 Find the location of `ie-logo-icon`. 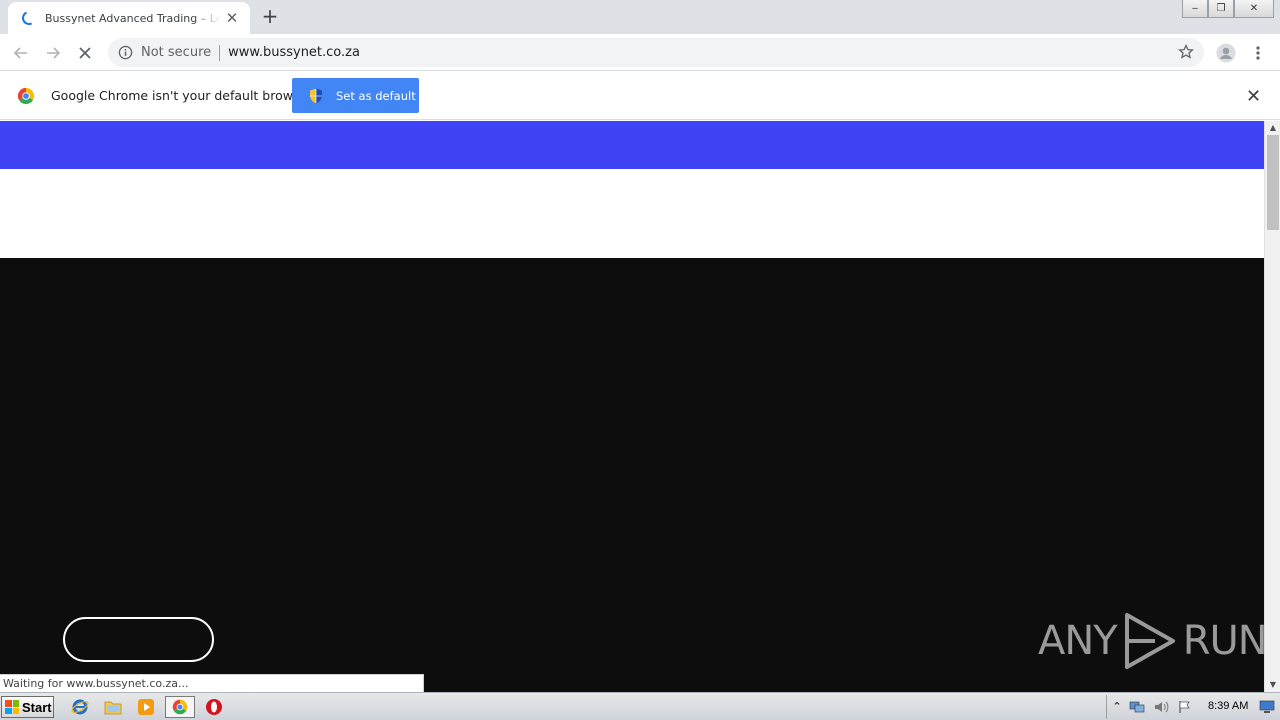

ie-logo-icon is located at coordinates (80, 707).